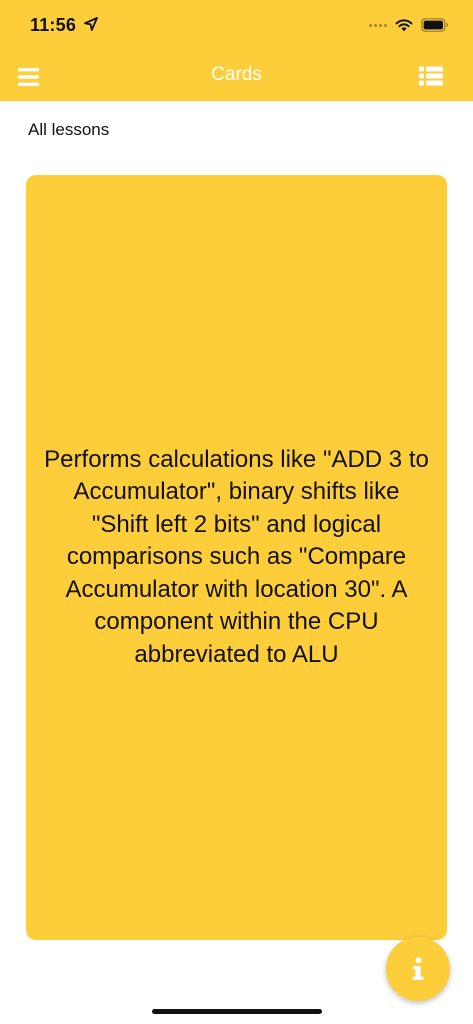 This screenshot has width=473, height=1024. Describe the element at coordinates (431, 76) in the screenshot. I see `list-view-icon` at that location.